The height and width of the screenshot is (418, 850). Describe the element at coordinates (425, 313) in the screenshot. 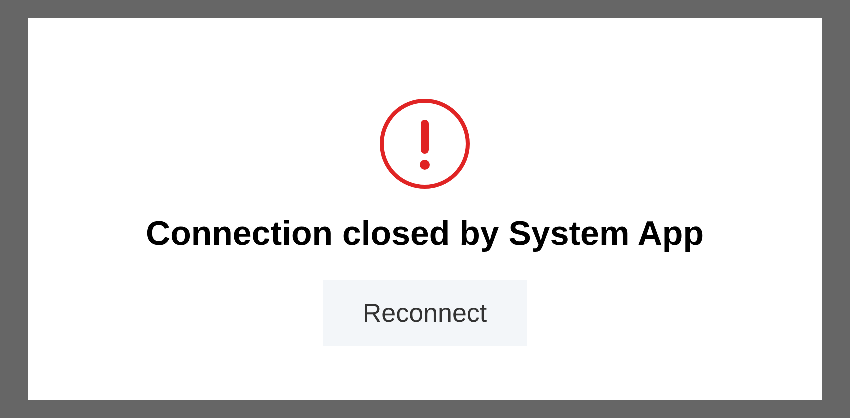

I see `reconnect-button: Reconnect` at that location.